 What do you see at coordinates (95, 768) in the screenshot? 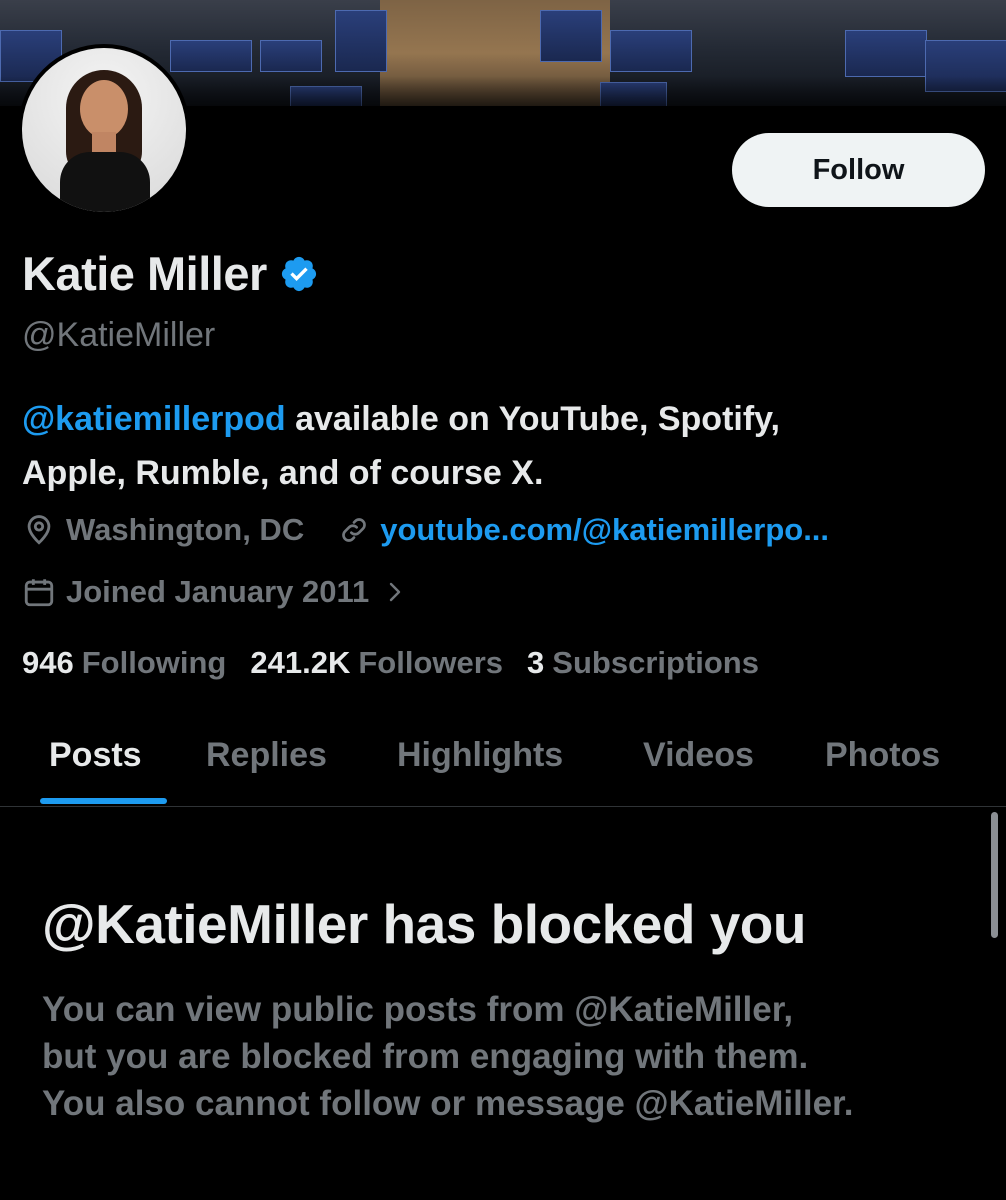
I see `tab-posts: Posts` at bounding box center [95, 768].